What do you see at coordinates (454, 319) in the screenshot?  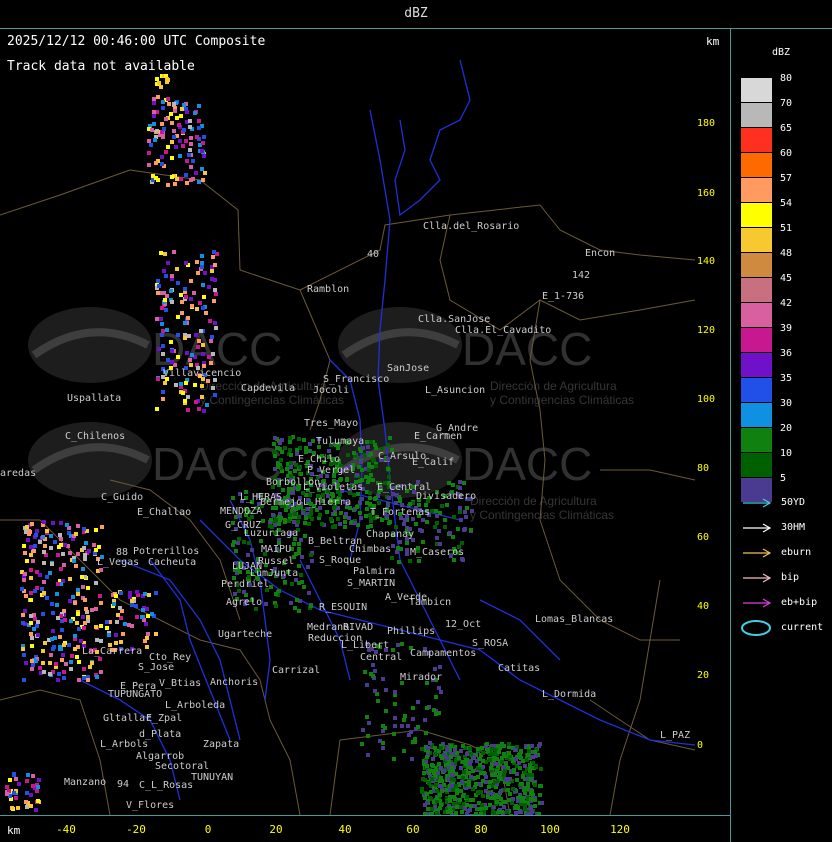 I see `place-label: Clla.SanJose` at bounding box center [454, 319].